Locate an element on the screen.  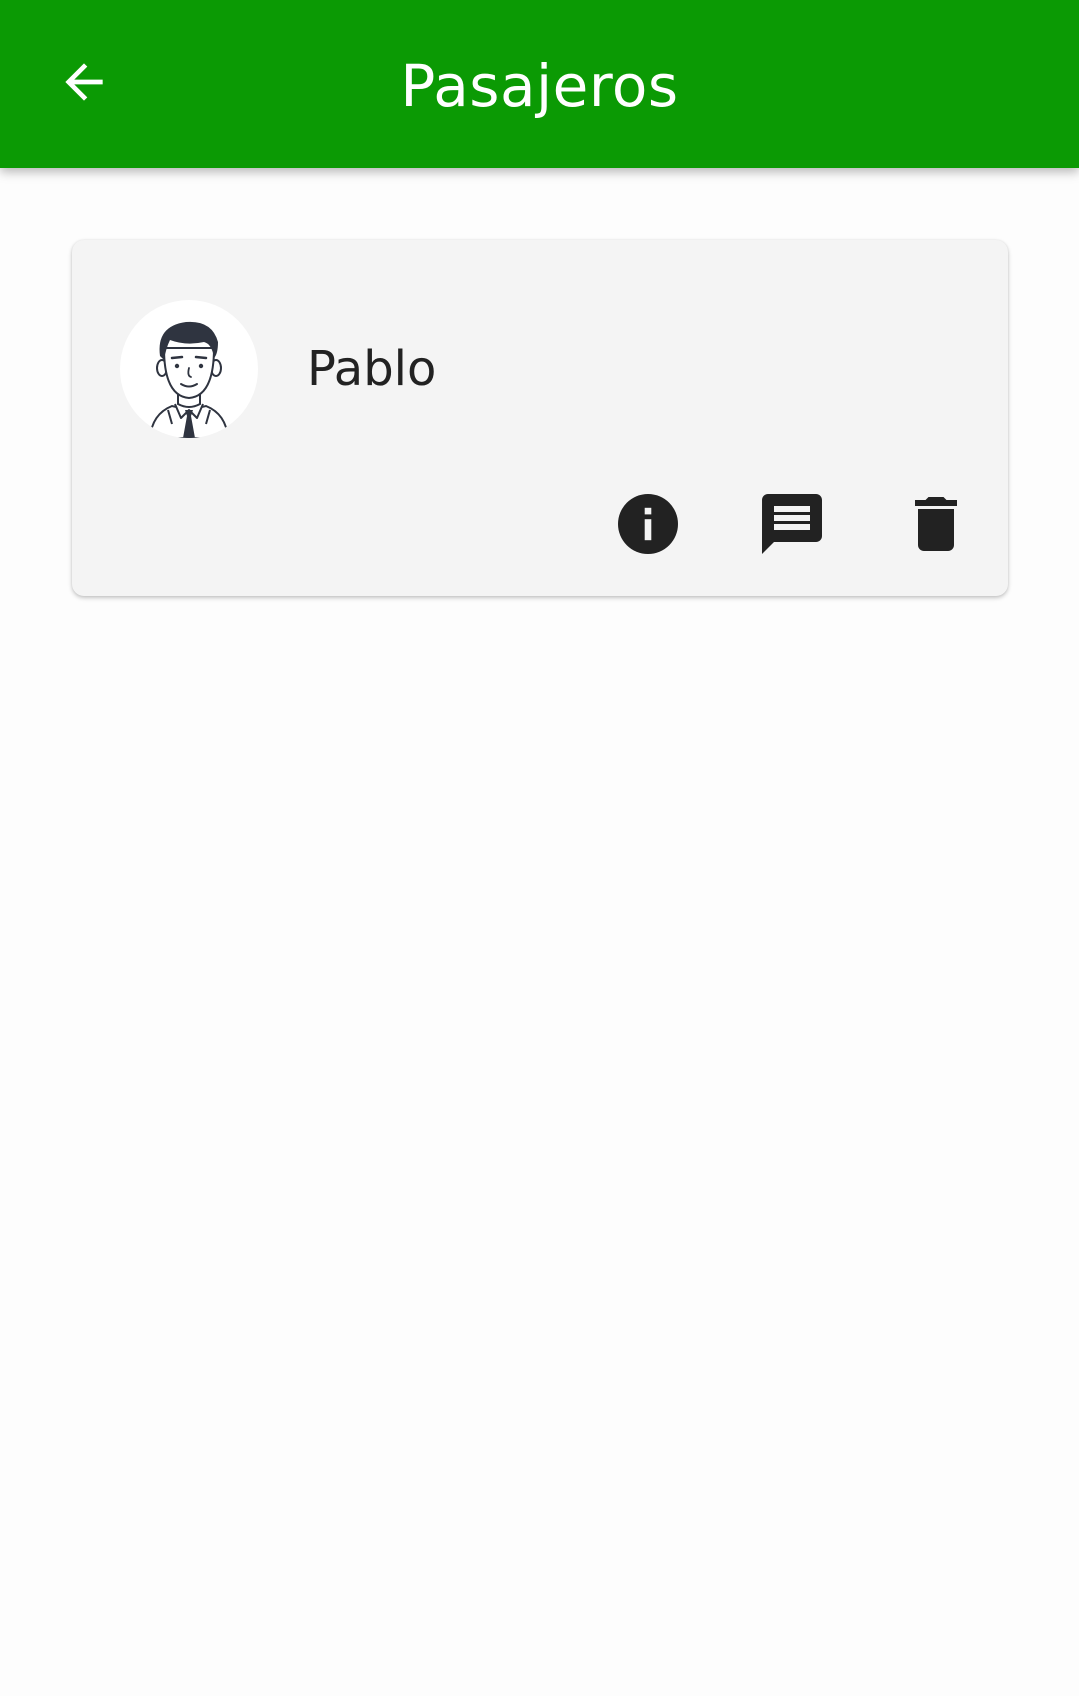
info-icon is located at coordinates (648, 524).